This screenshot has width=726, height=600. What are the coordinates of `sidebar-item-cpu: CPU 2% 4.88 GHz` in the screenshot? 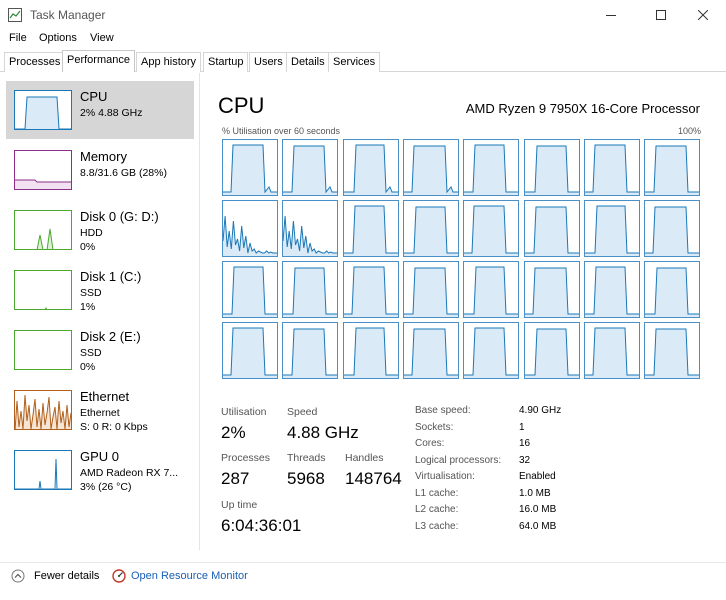 It's located at (100, 110).